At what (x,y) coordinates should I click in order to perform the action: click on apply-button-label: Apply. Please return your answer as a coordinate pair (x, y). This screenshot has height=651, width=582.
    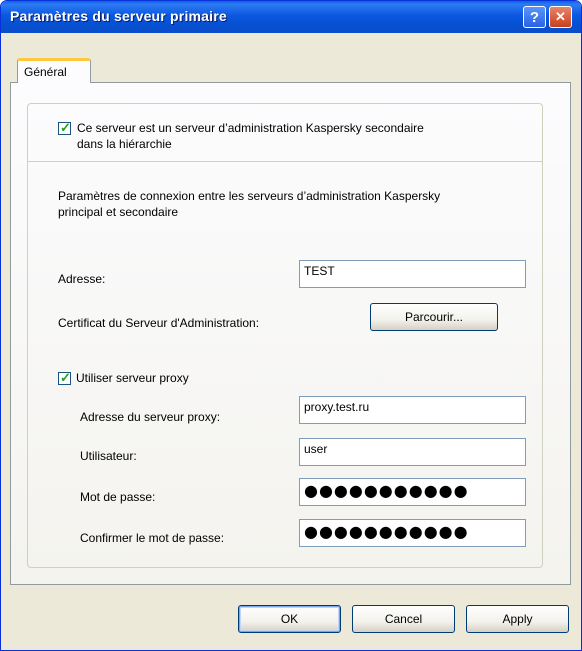
    Looking at the image, I should click on (517, 619).